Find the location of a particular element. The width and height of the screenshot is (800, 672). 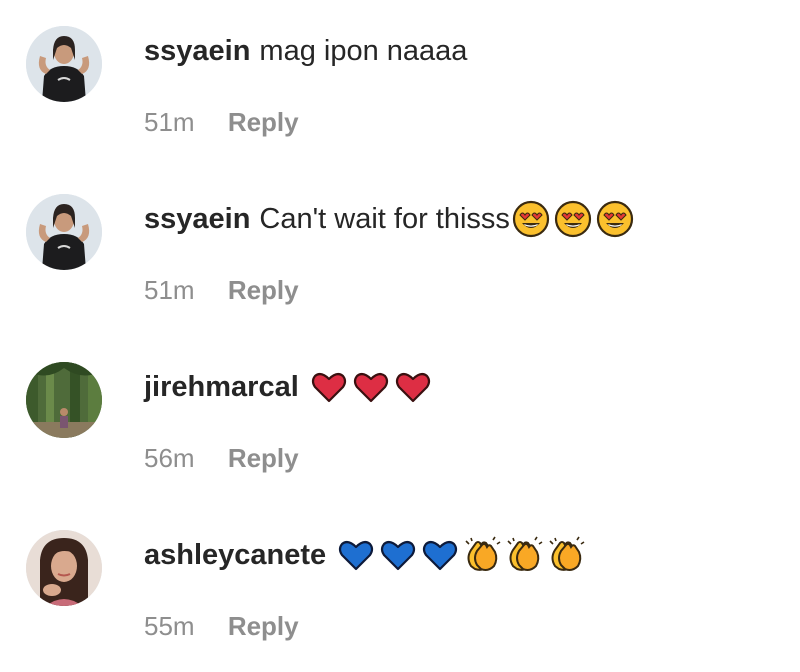

timestamp: 56m is located at coordinates (169, 458).